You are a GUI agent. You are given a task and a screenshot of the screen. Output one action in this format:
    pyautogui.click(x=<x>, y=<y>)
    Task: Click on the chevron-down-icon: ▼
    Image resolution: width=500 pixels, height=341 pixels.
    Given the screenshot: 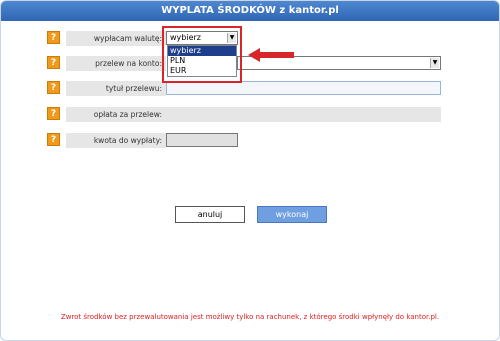 What is the action you would take?
    pyautogui.click(x=434, y=63)
    